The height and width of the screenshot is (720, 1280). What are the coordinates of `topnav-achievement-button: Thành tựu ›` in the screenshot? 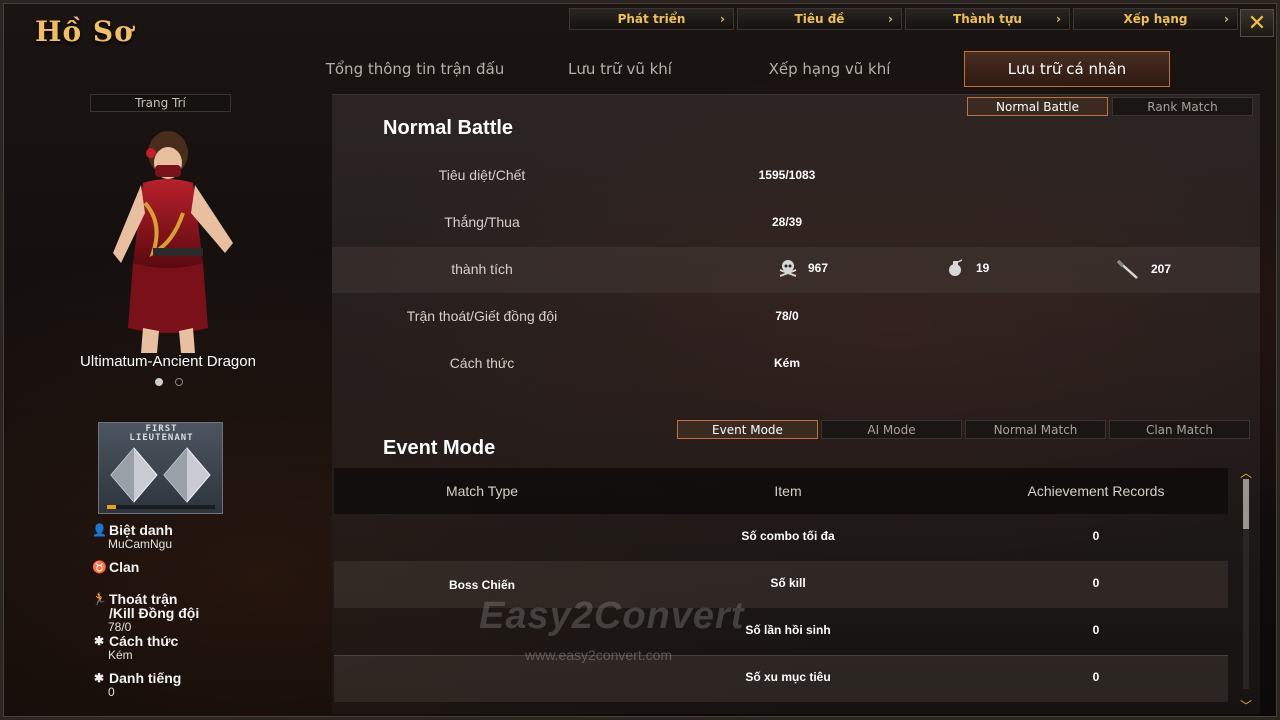 It's located at (987, 19).